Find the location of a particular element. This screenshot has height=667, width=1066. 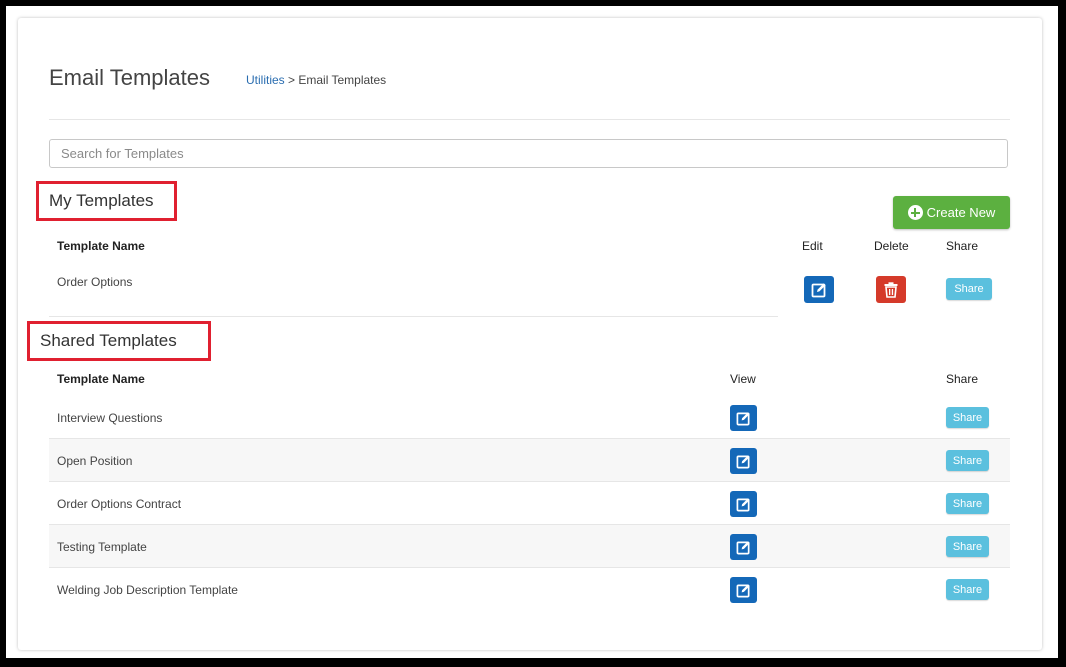

shared-col-template-name: Template Name is located at coordinates (101, 379).